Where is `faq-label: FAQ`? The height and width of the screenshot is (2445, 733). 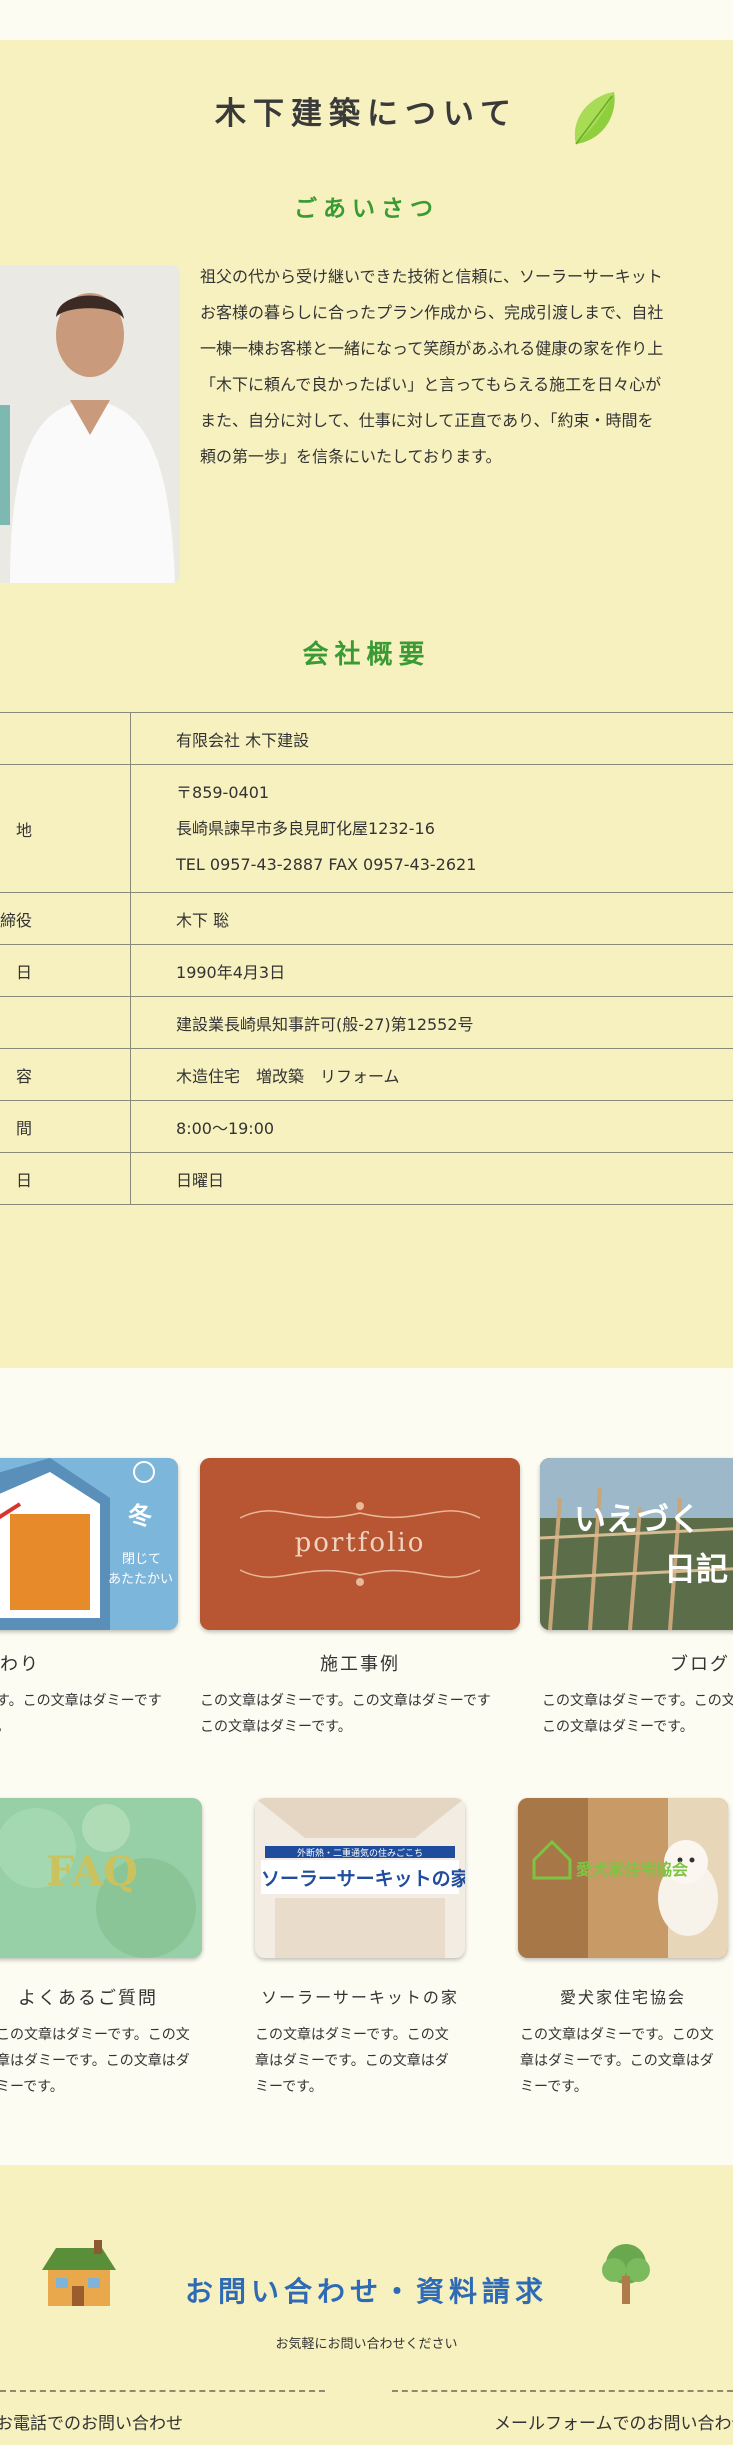
faq-label: FAQ is located at coordinates (92, 1871).